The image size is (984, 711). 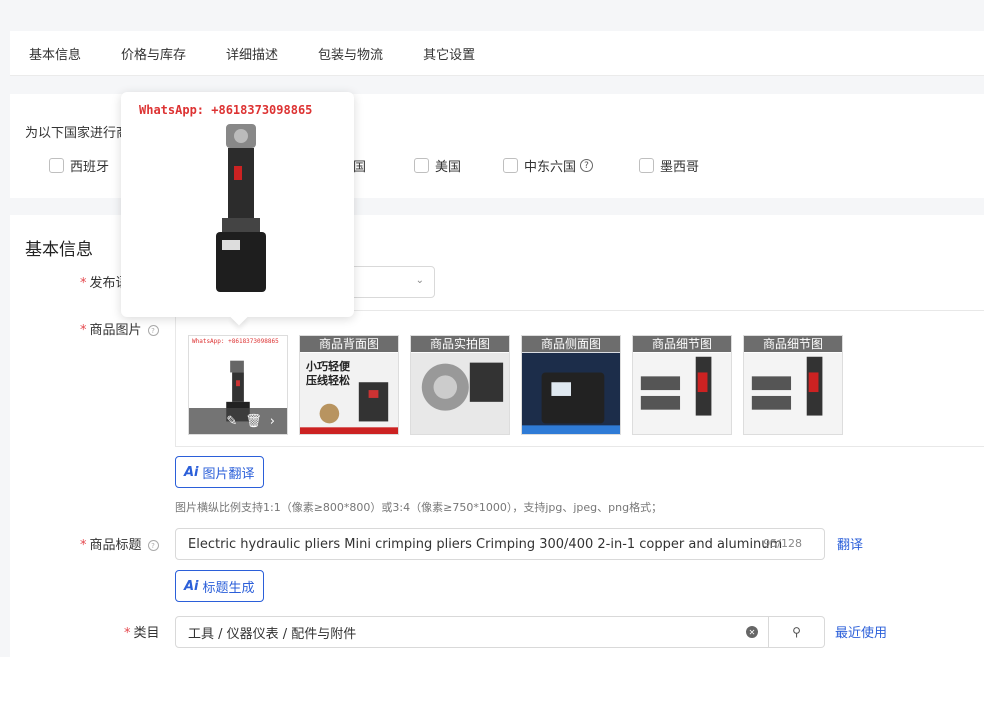 What do you see at coordinates (419, 280) in the screenshot?
I see `chevron-down-icon: ⌄` at bounding box center [419, 280].